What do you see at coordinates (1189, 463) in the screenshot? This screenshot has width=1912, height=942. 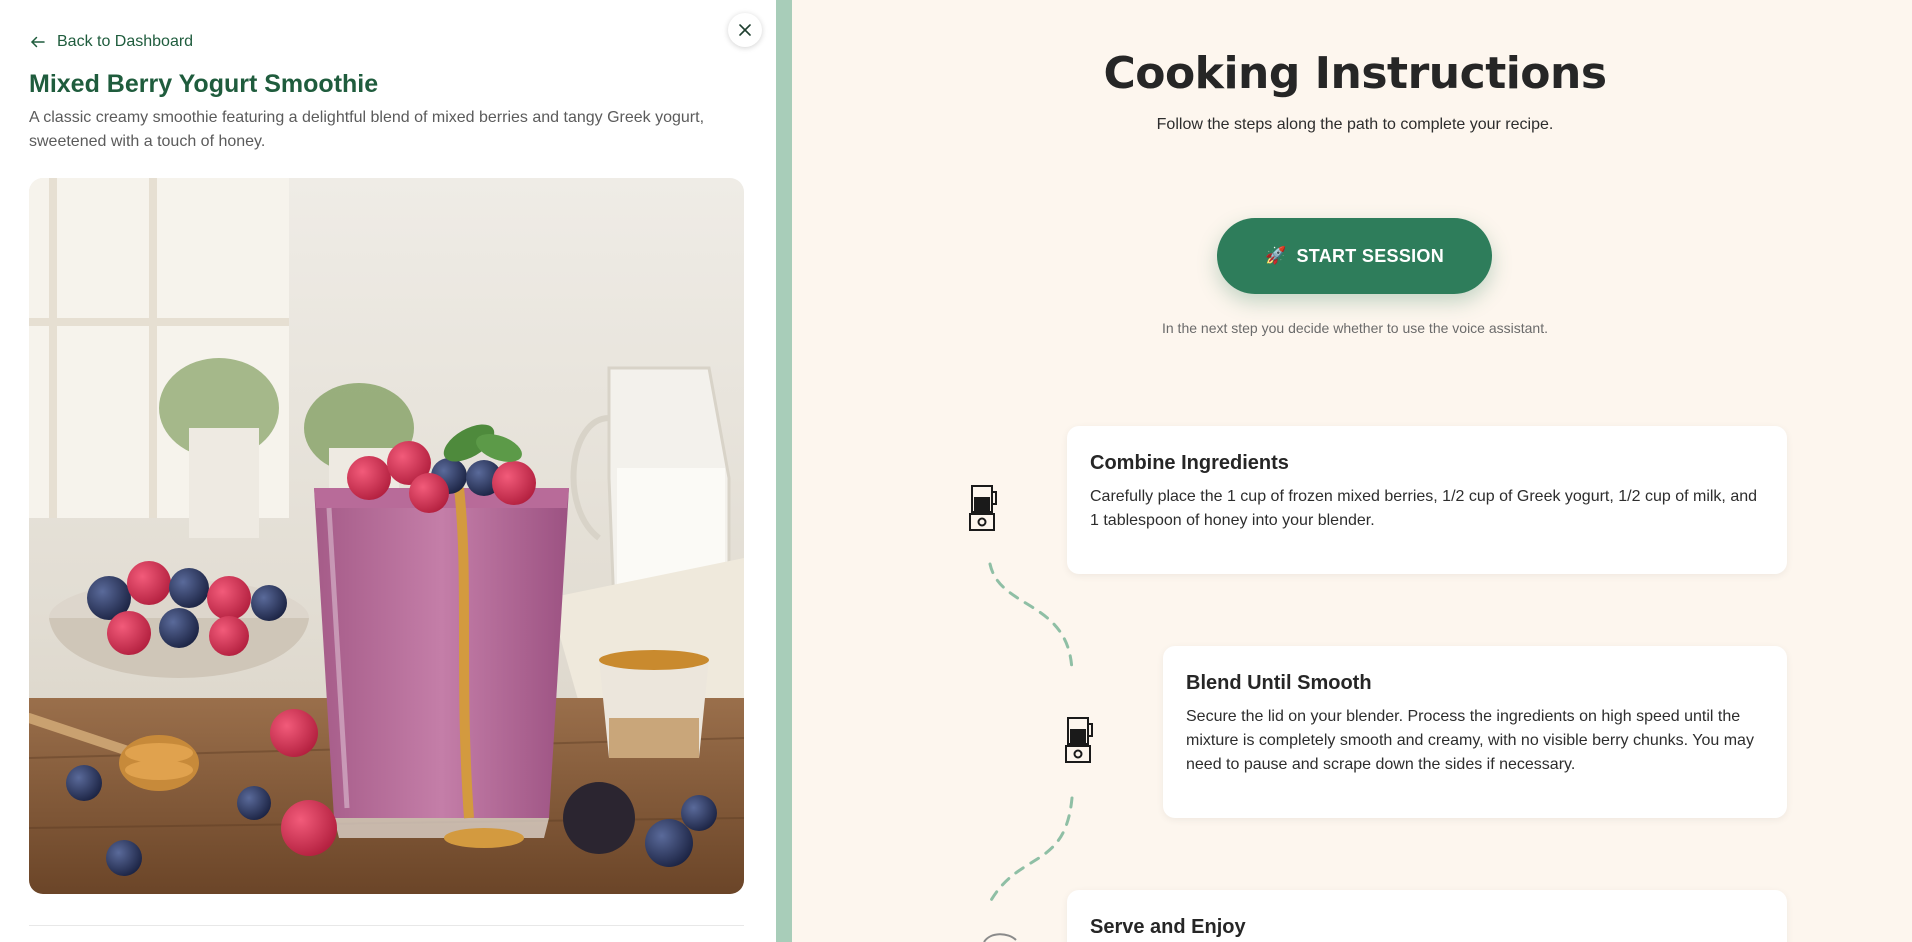 I see `step-title: Combine Ingredients` at bounding box center [1189, 463].